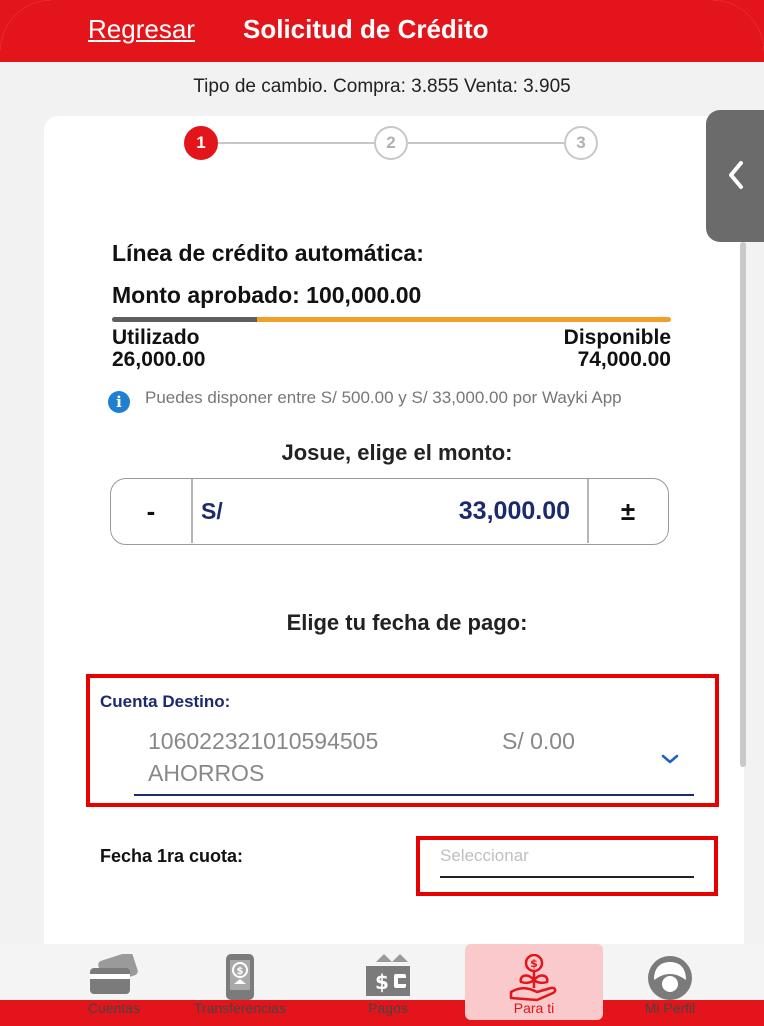 This screenshot has width=764, height=1026. What do you see at coordinates (267, 295) in the screenshot?
I see `approved-amount: Monto aprobado: 100,000.00` at bounding box center [267, 295].